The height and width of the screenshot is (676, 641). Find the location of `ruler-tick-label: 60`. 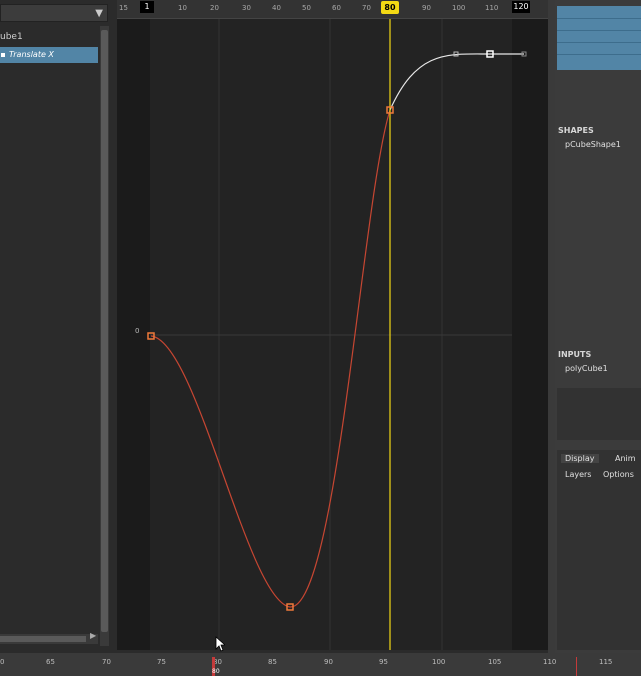

ruler-tick-label: 60 is located at coordinates (336, 8).